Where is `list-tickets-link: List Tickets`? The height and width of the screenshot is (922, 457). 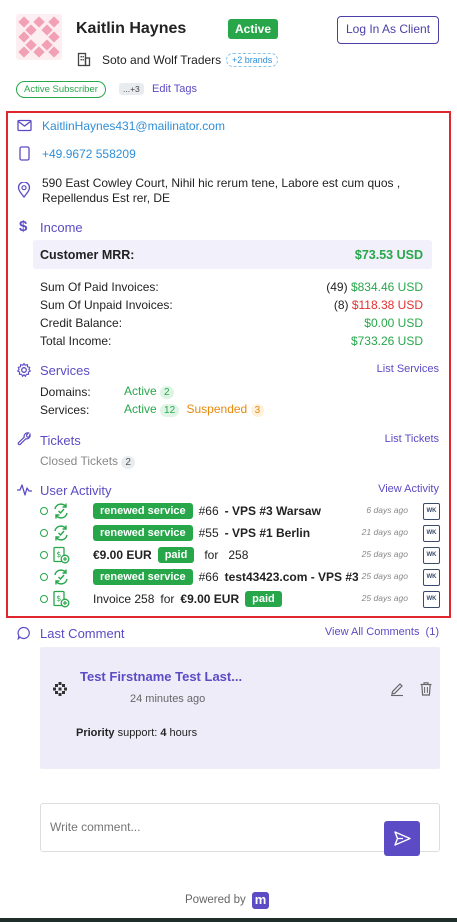
list-tickets-link: List Tickets is located at coordinates (412, 439).